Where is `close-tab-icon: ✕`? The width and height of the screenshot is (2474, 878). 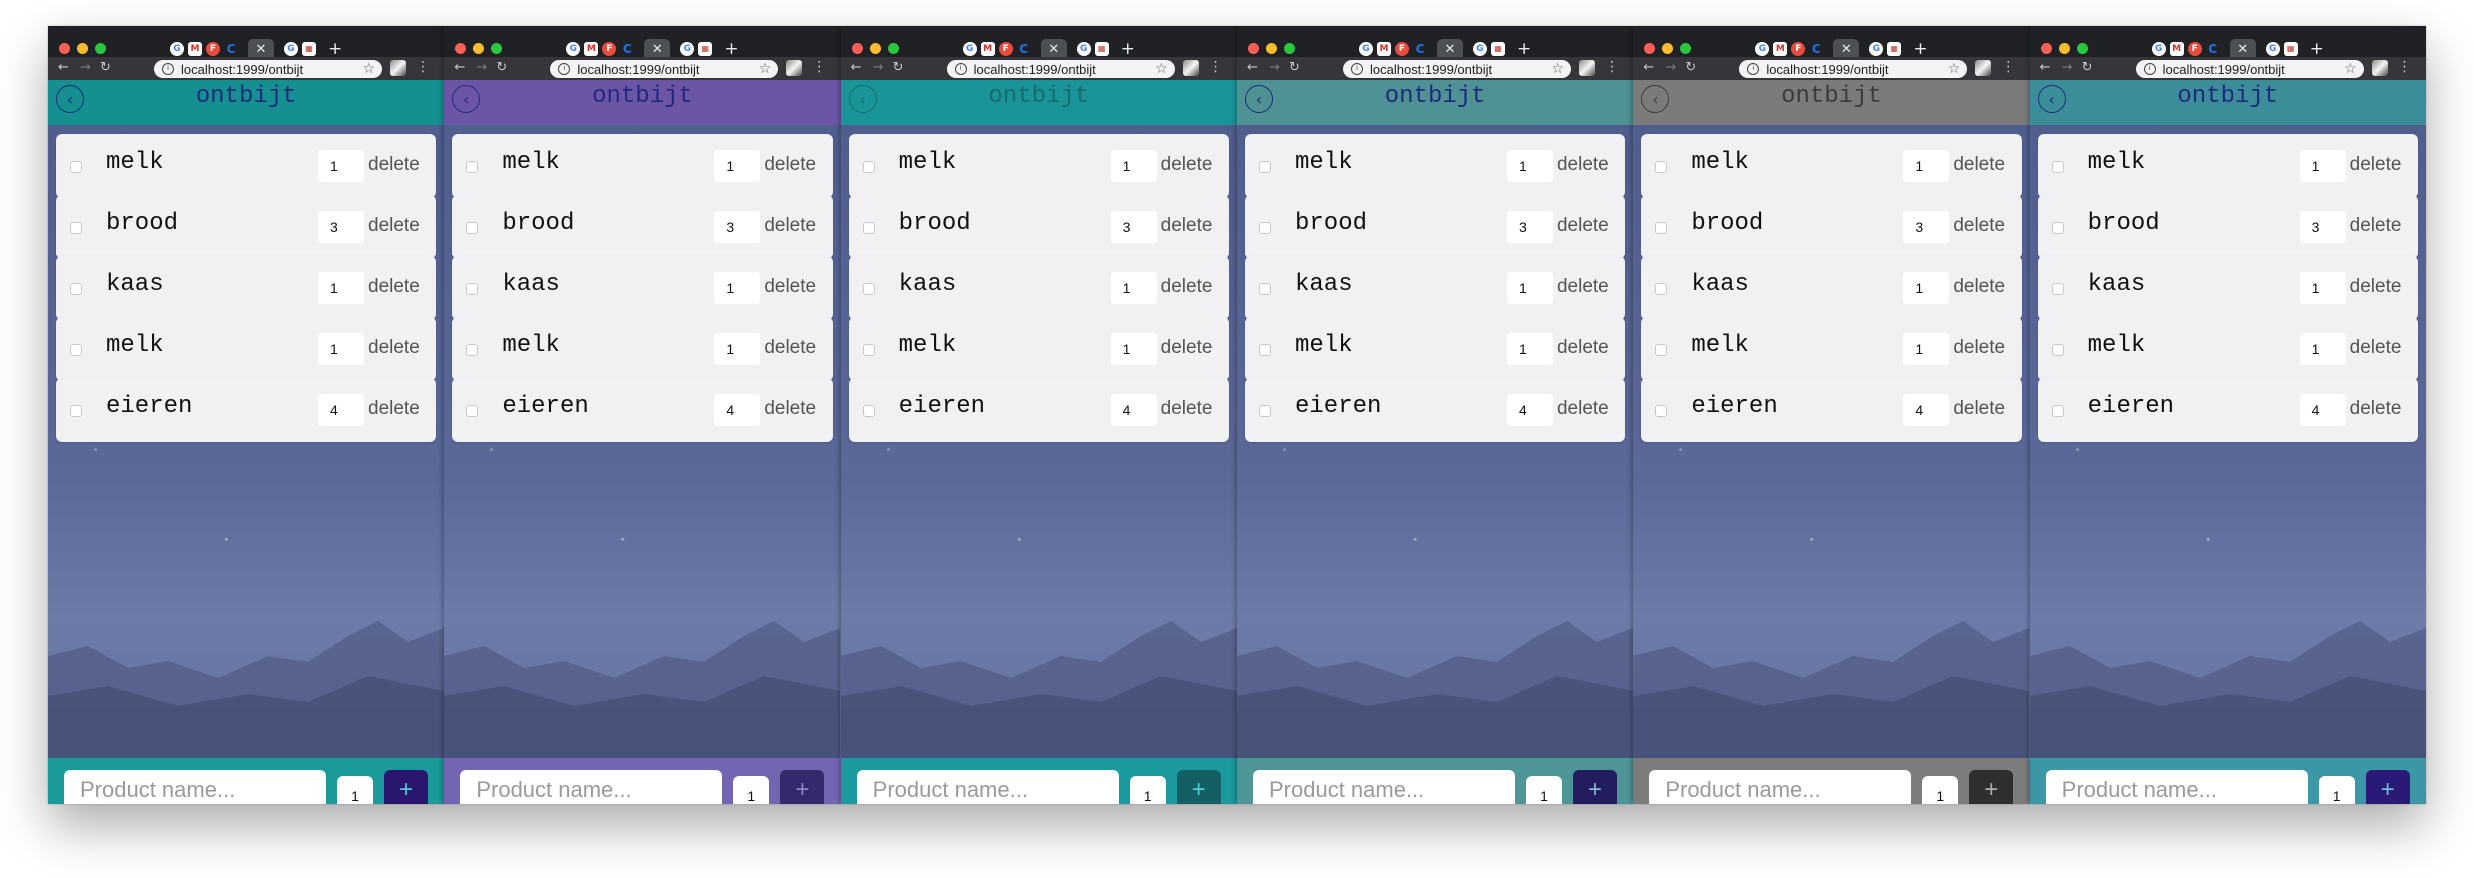 close-tab-icon: ✕ is located at coordinates (1846, 48).